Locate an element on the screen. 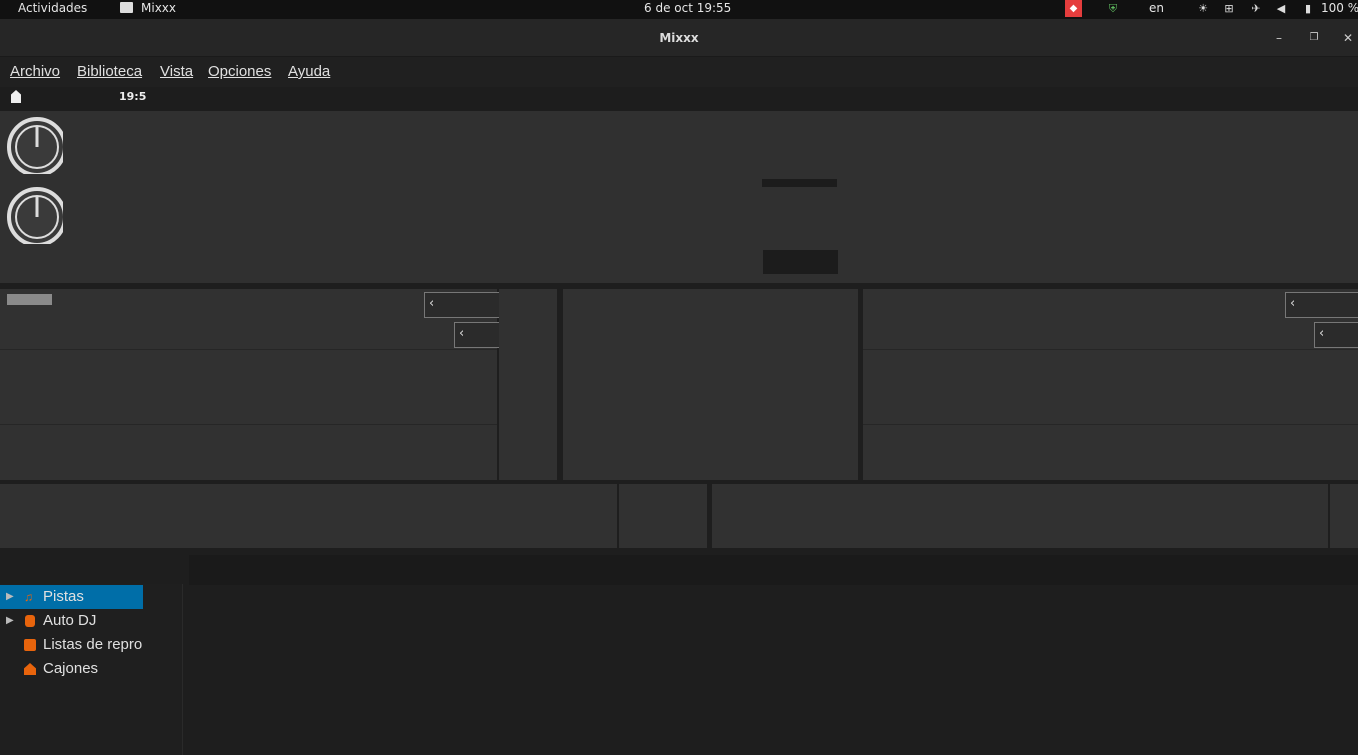  library-item-pistas: ▶ ♫ Pistas is located at coordinates (71, 597).